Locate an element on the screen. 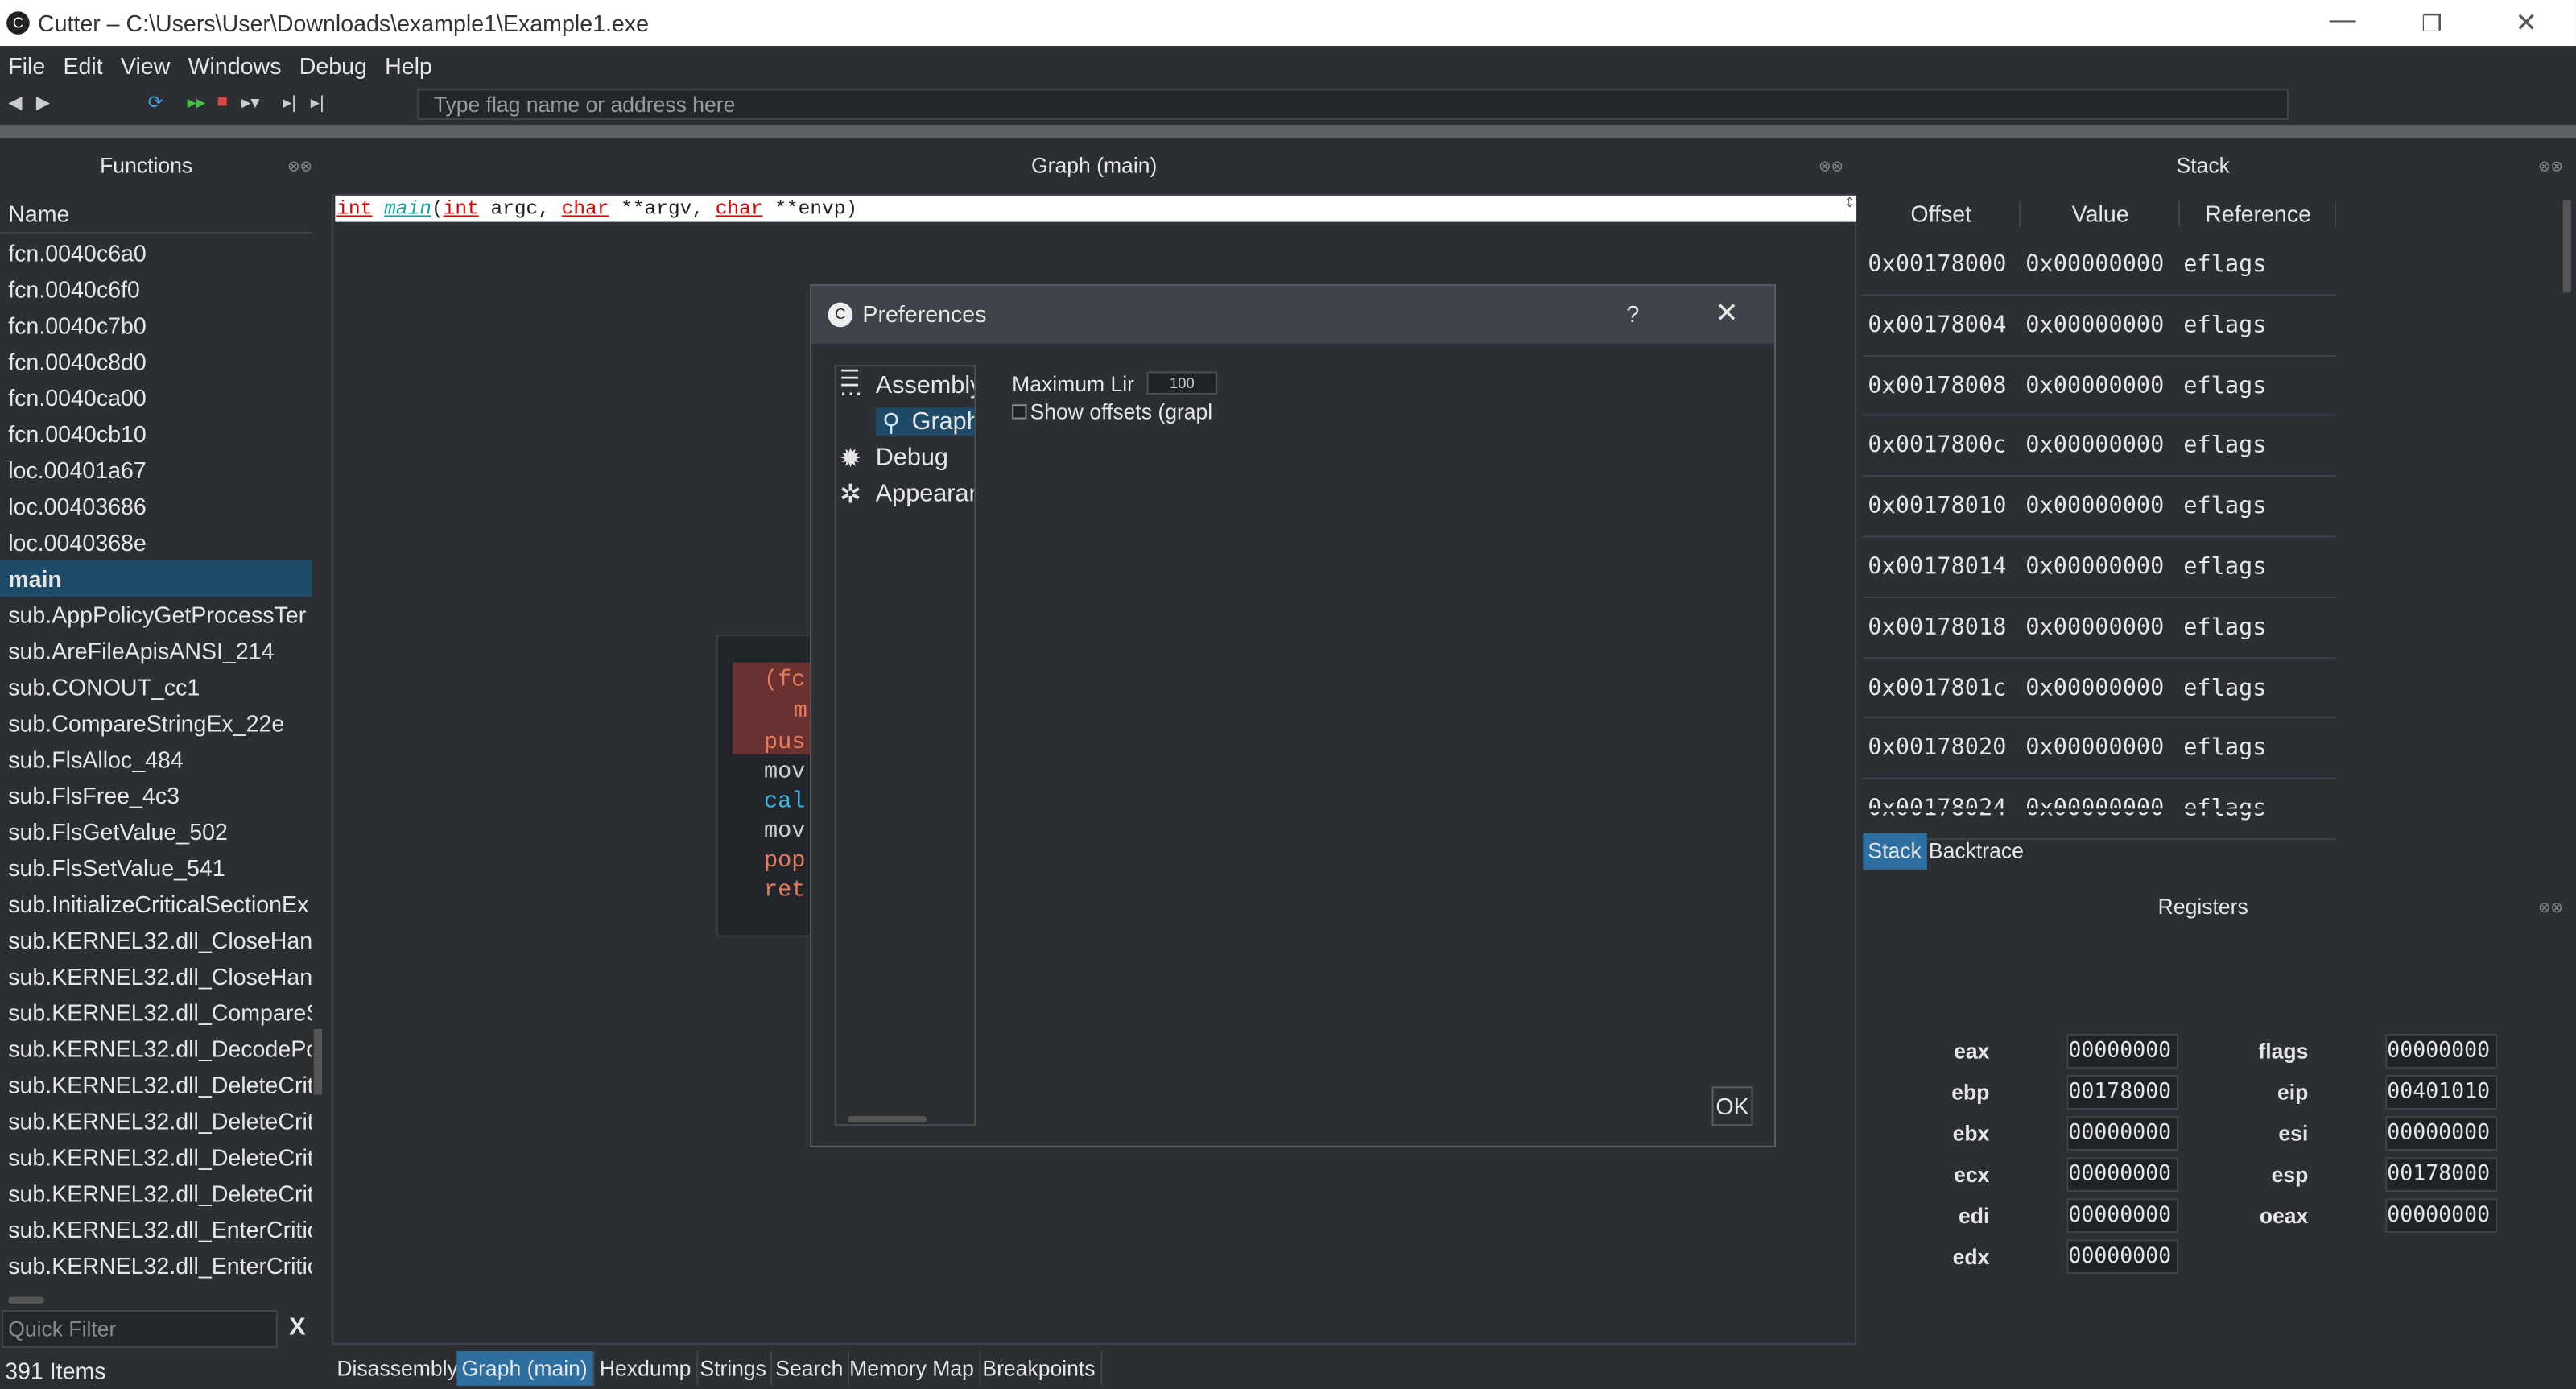 This screenshot has width=2576, height=1389. continue-icon: ▸▸ is located at coordinates (197, 102).